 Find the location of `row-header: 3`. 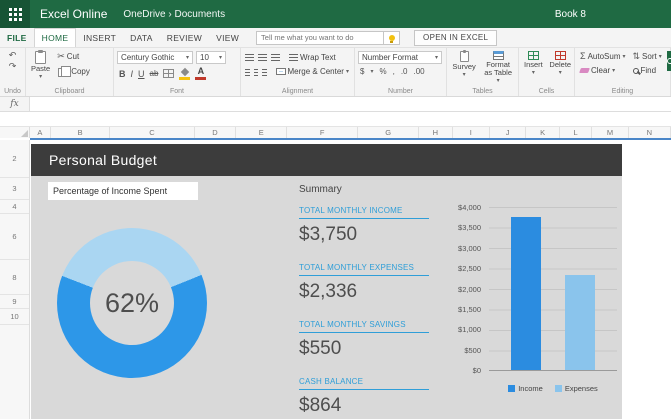

row-header: 3 is located at coordinates (14, 189).